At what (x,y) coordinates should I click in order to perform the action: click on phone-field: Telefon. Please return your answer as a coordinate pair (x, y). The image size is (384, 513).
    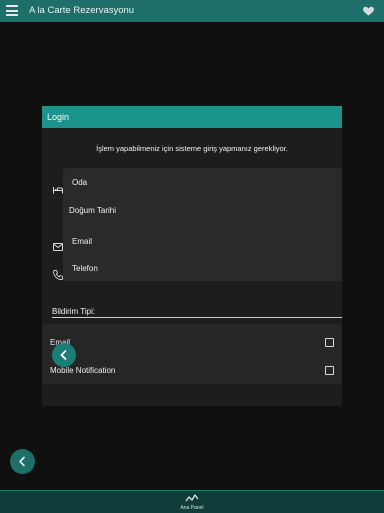
    Looking at the image, I should click on (85, 268).